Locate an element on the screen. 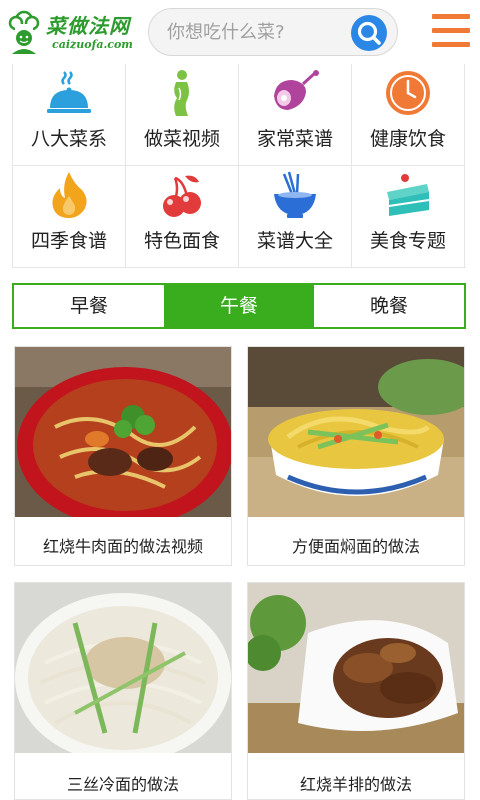 Image resolution: width=480 pixels, height=800 pixels. category-label: 做菜视频 is located at coordinates (181, 139).